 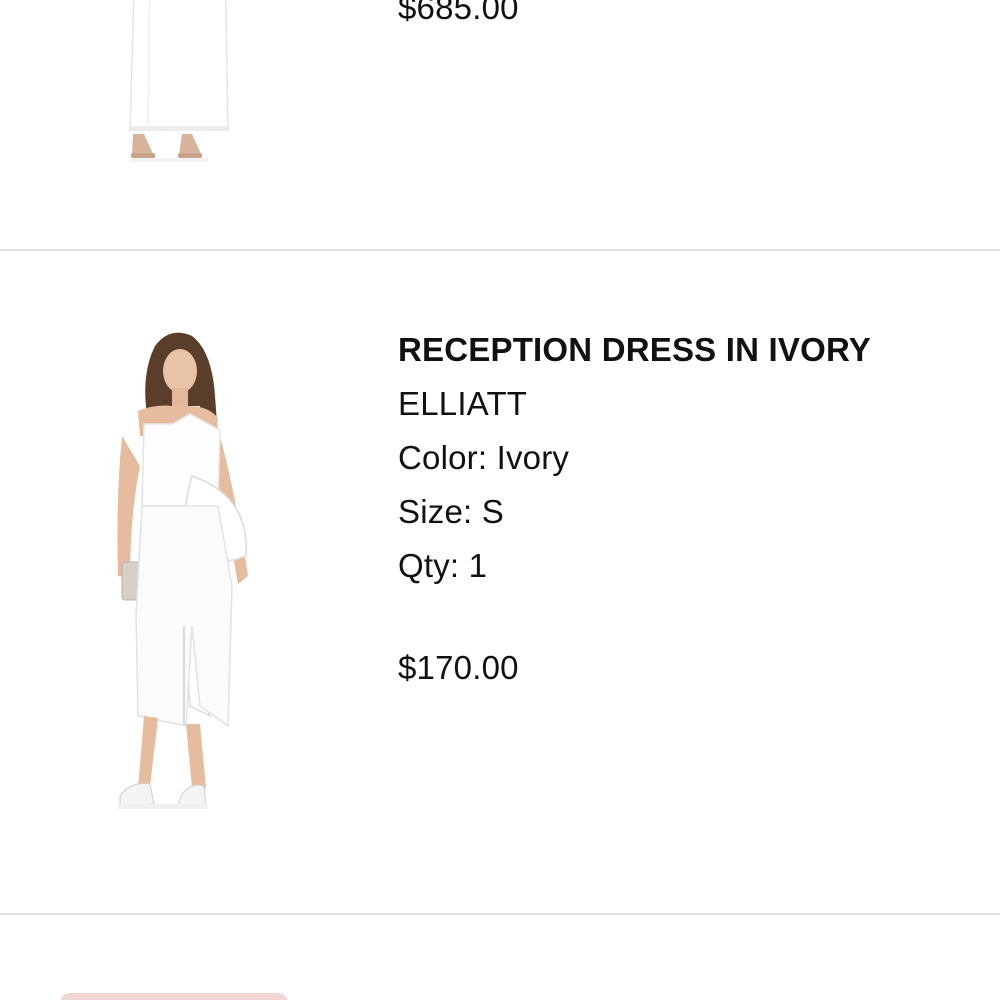 I want to click on item-price: $170.00, so click(x=458, y=667).